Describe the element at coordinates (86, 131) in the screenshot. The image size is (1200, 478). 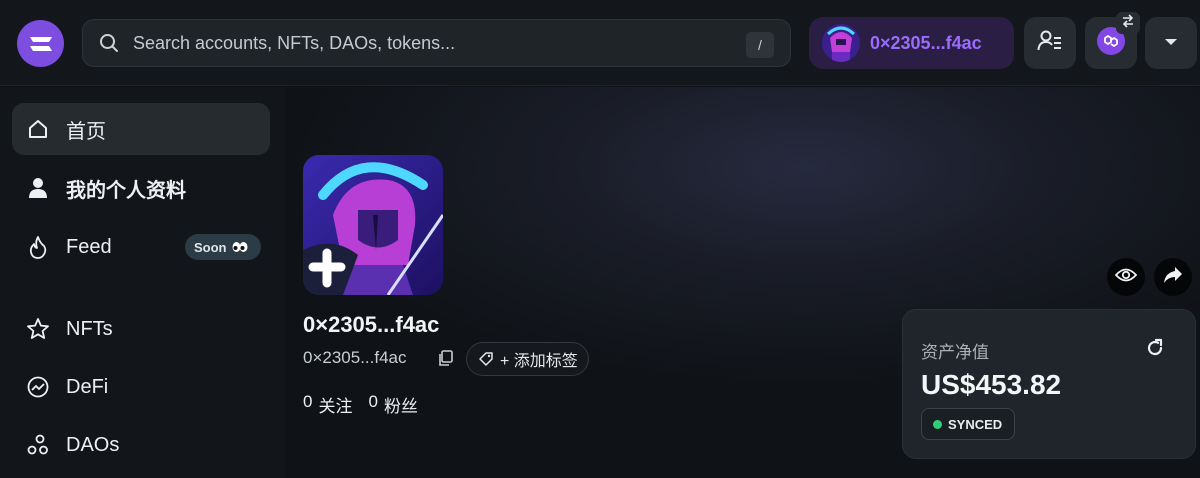
I see `sidebar-item-label: 首页` at that location.